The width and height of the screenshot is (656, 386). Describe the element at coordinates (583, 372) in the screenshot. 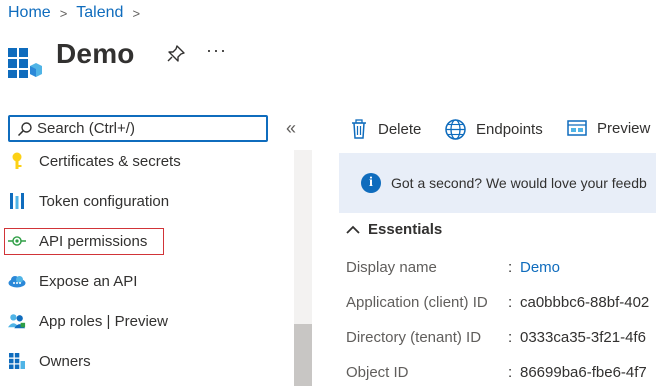

I see `object-id-value: 86699ba6-fbe6-4f7` at that location.